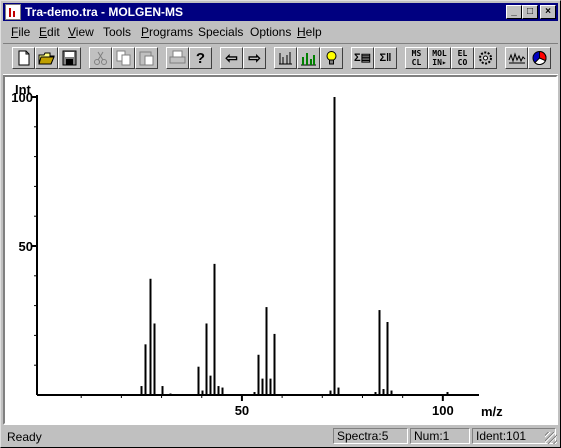 The width and height of the screenshot is (561, 448). I want to click on new-document-icon, so click(23, 58).